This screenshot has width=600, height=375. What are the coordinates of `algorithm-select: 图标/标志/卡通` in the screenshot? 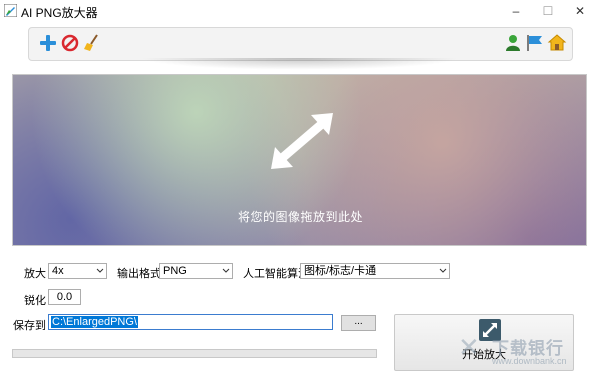 It's located at (375, 271).